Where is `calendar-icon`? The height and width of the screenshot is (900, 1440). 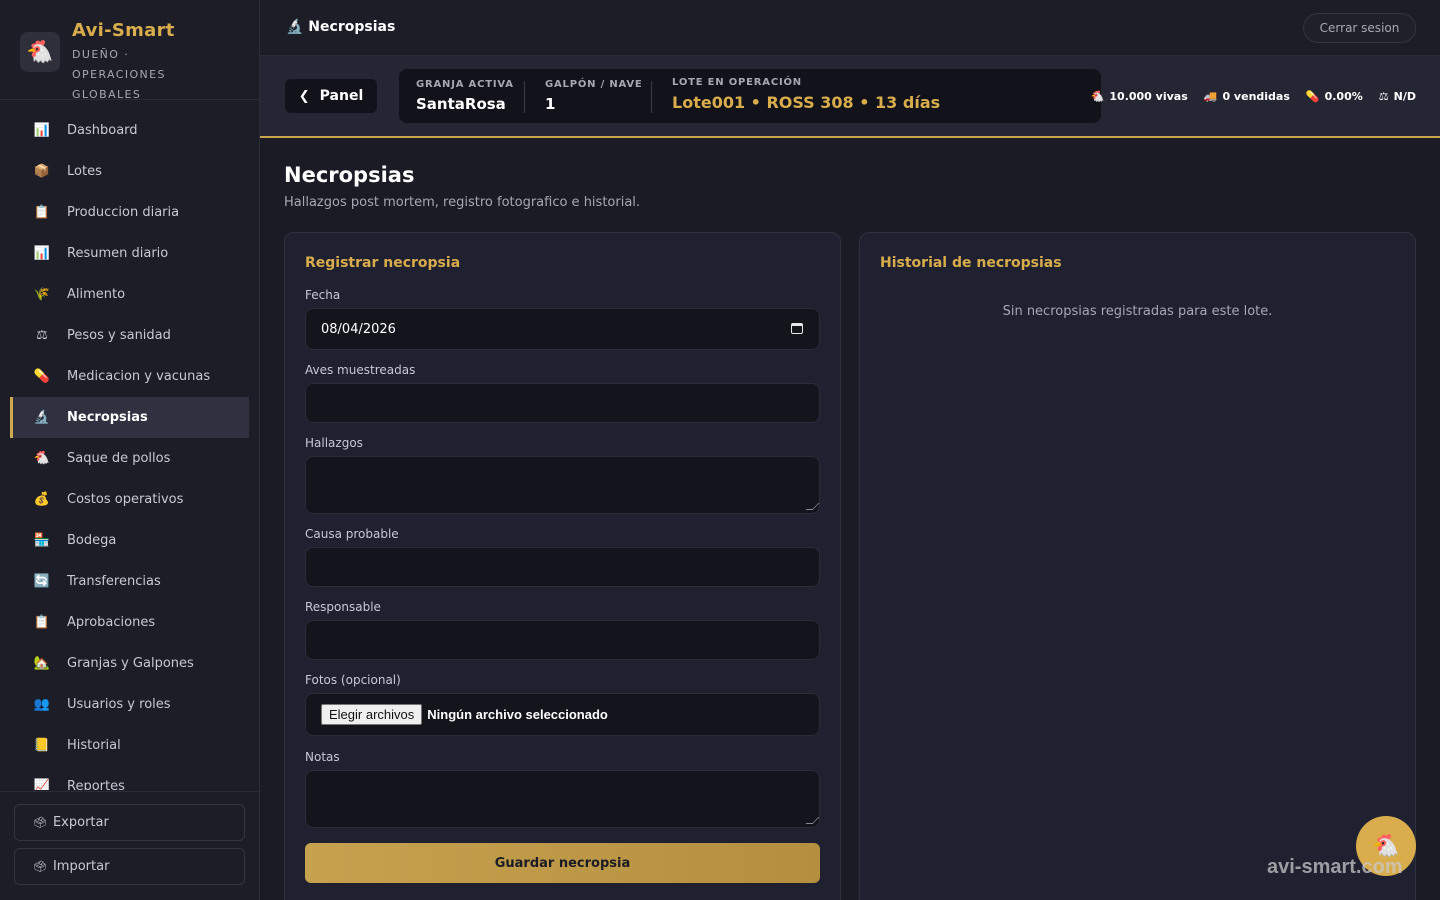 calendar-icon is located at coordinates (797, 328).